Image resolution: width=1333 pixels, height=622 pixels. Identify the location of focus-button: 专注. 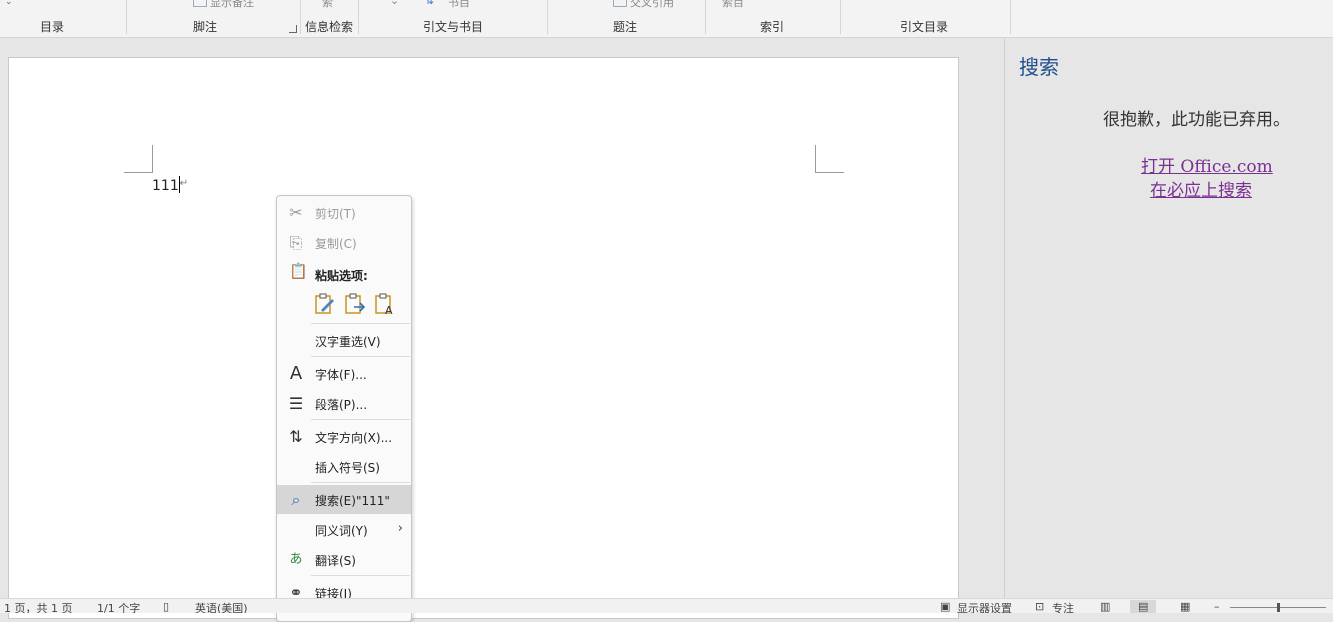
(1063, 606).